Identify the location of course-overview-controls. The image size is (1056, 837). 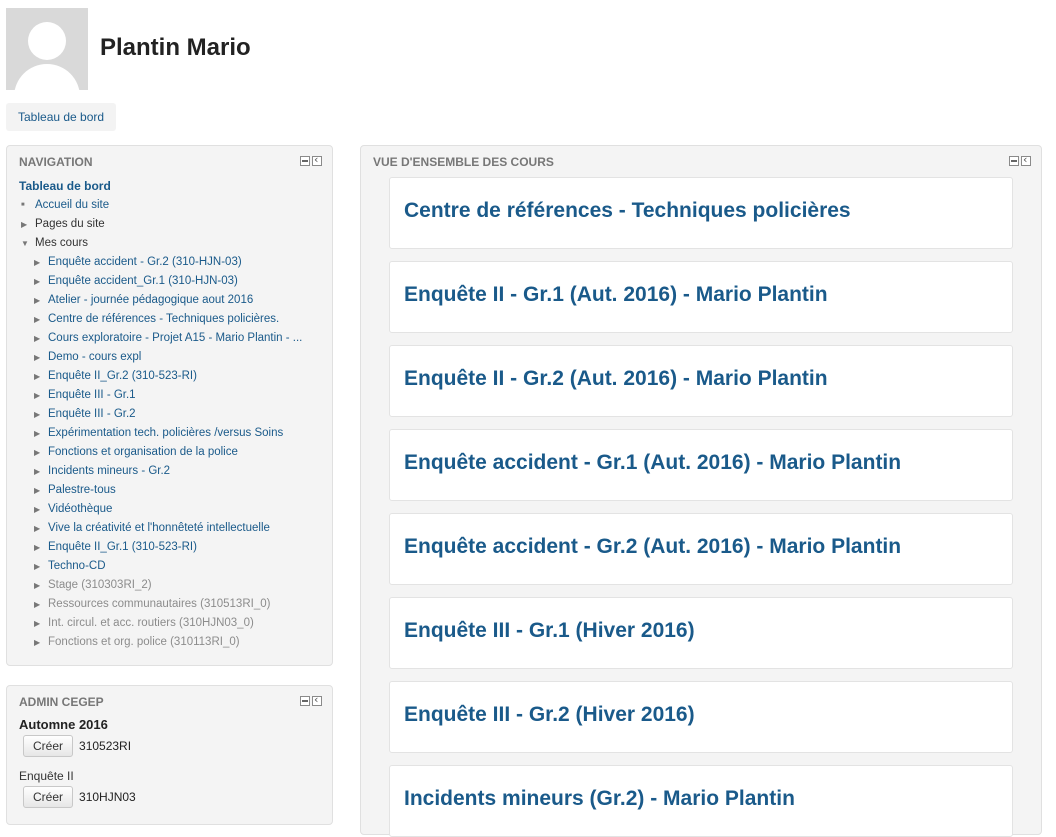
(1020, 159).